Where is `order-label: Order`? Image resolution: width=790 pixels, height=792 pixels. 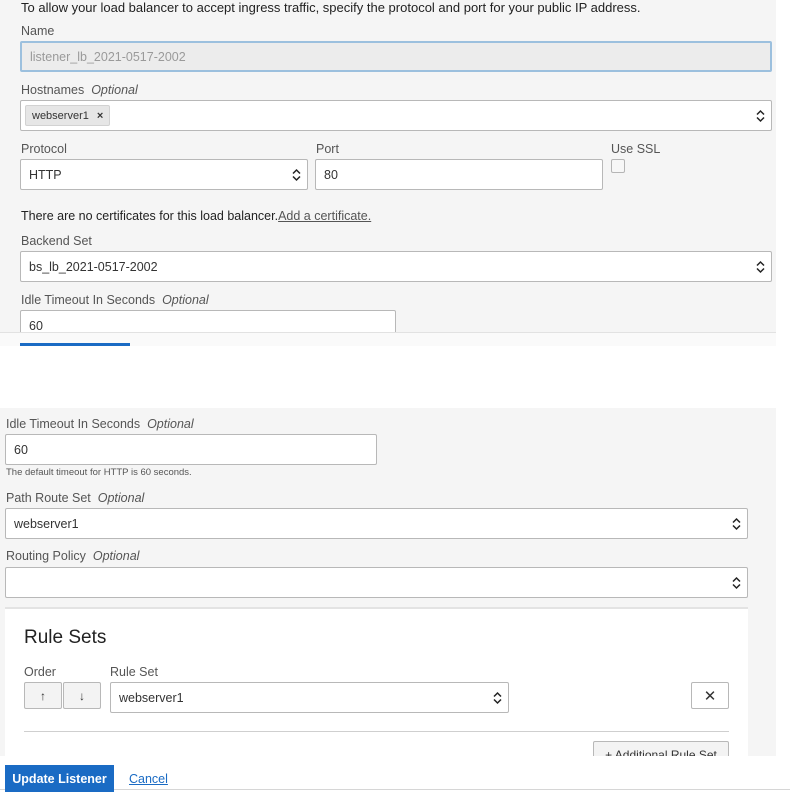 order-label: Order is located at coordinates (40, 672).